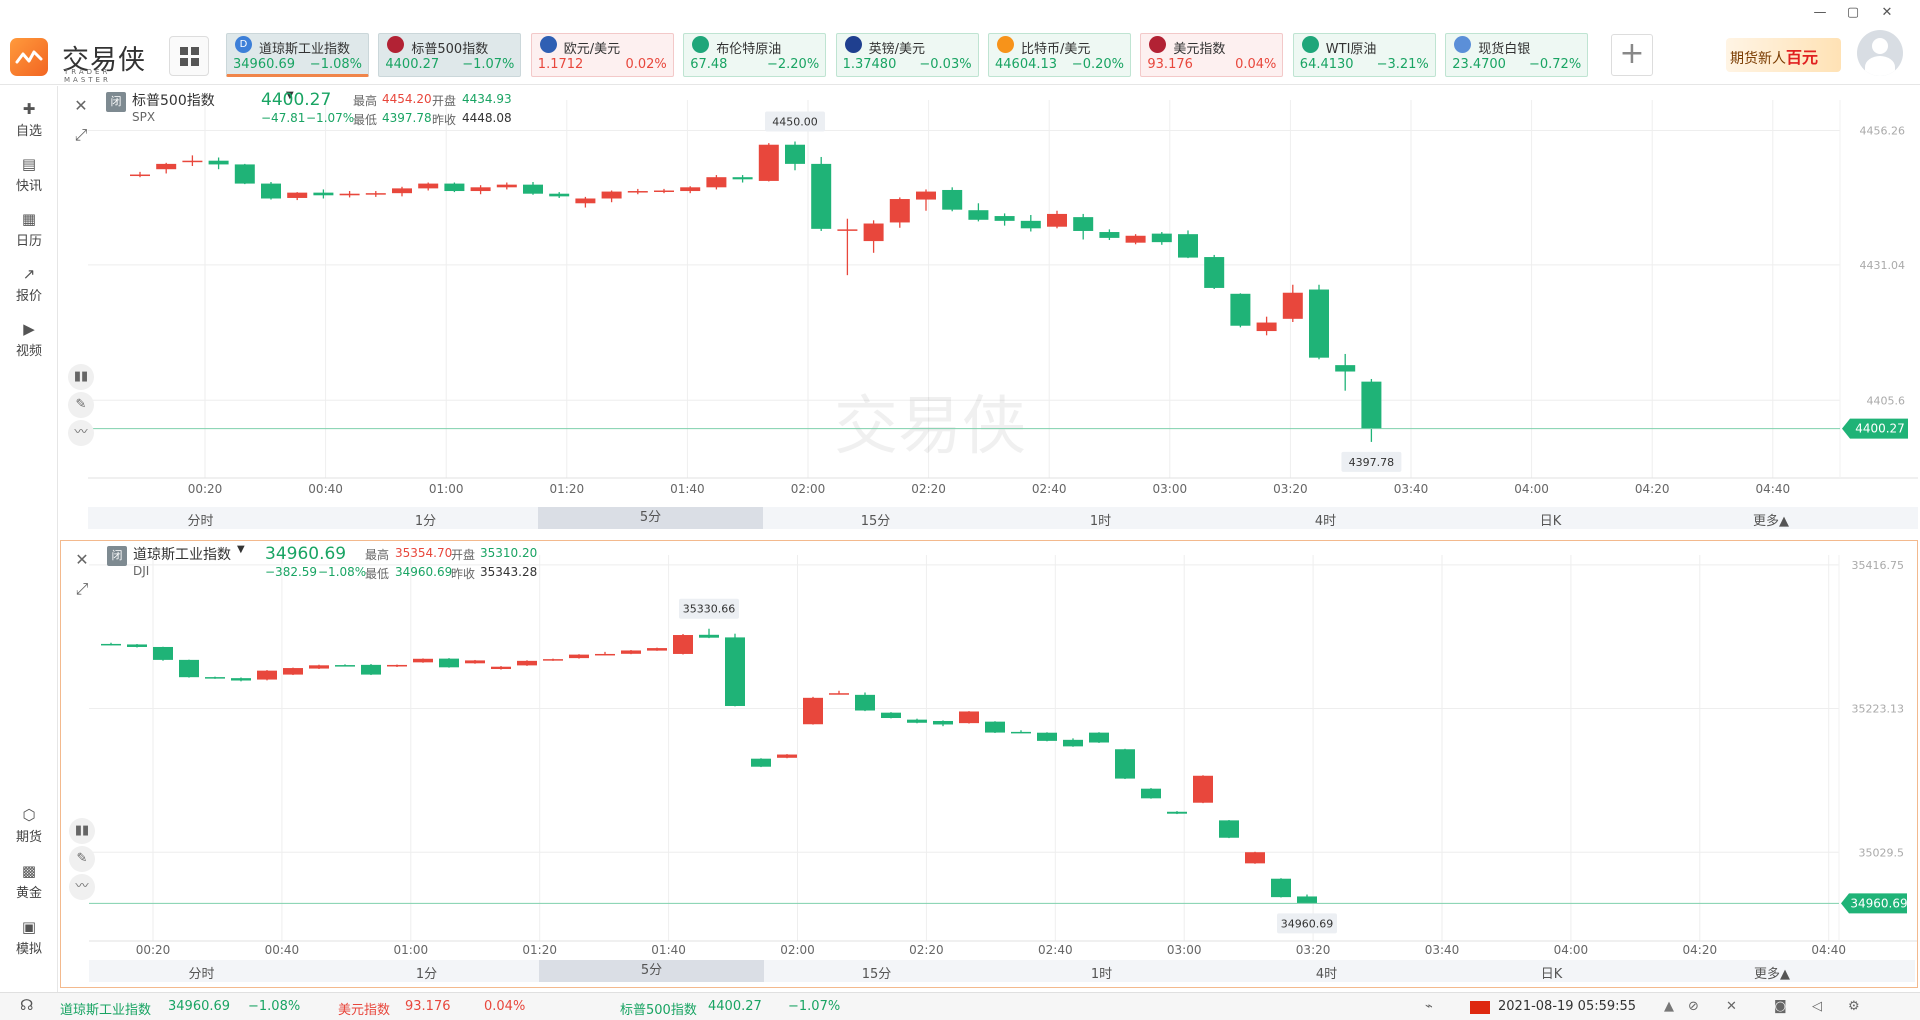 Image resolution: width=1920 pixels, height=1020 pixels. Describe the element at coordinates (1055, 950) in the screenshot. I see `x-tick-label: 02:40` at that location.